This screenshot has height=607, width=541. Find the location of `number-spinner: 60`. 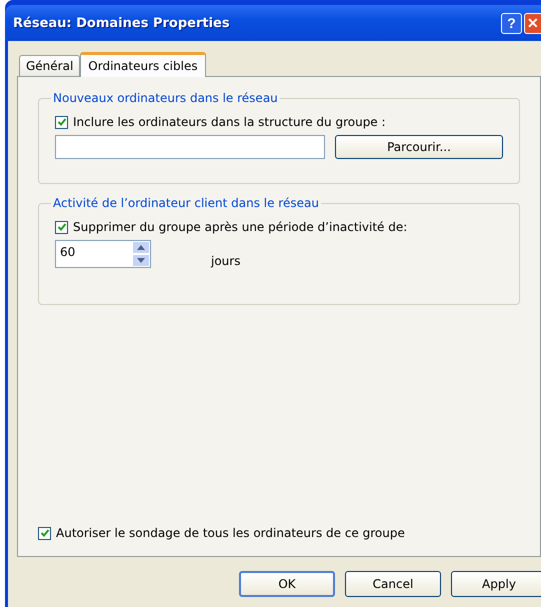

number-spinner: 60 is located at coordinates (103, 254).